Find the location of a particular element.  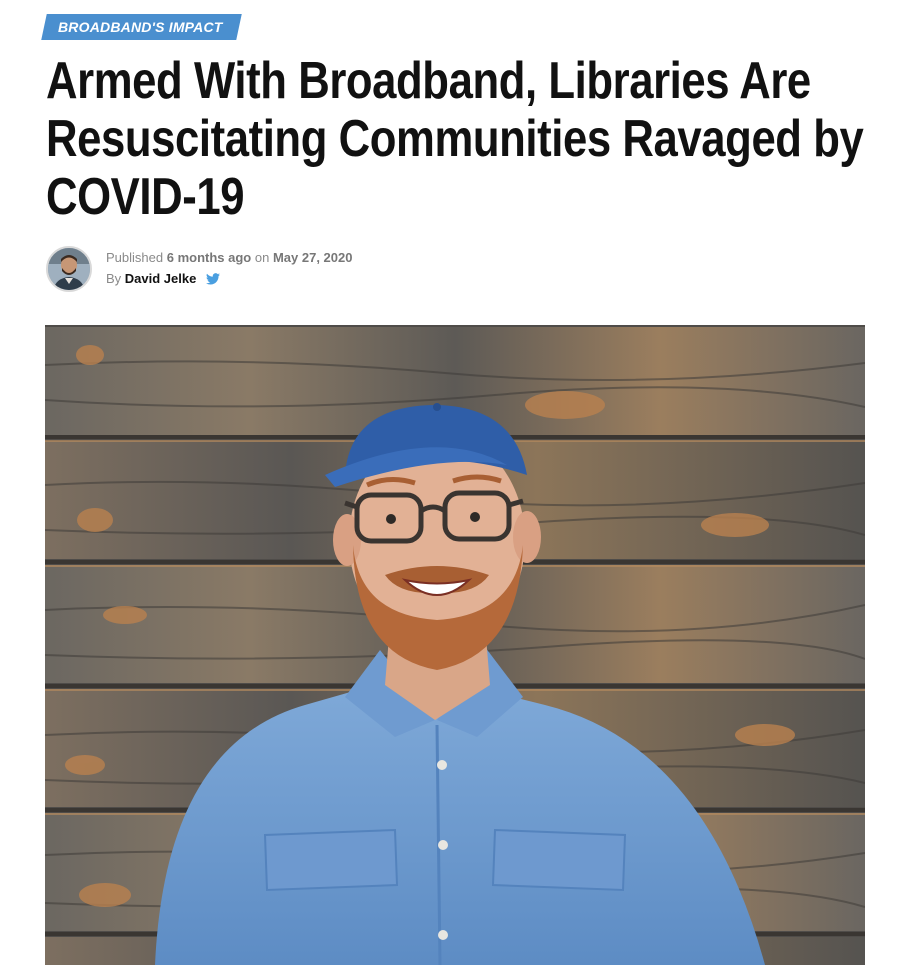

published-prefix: Published is located at coordinates (135, 257).